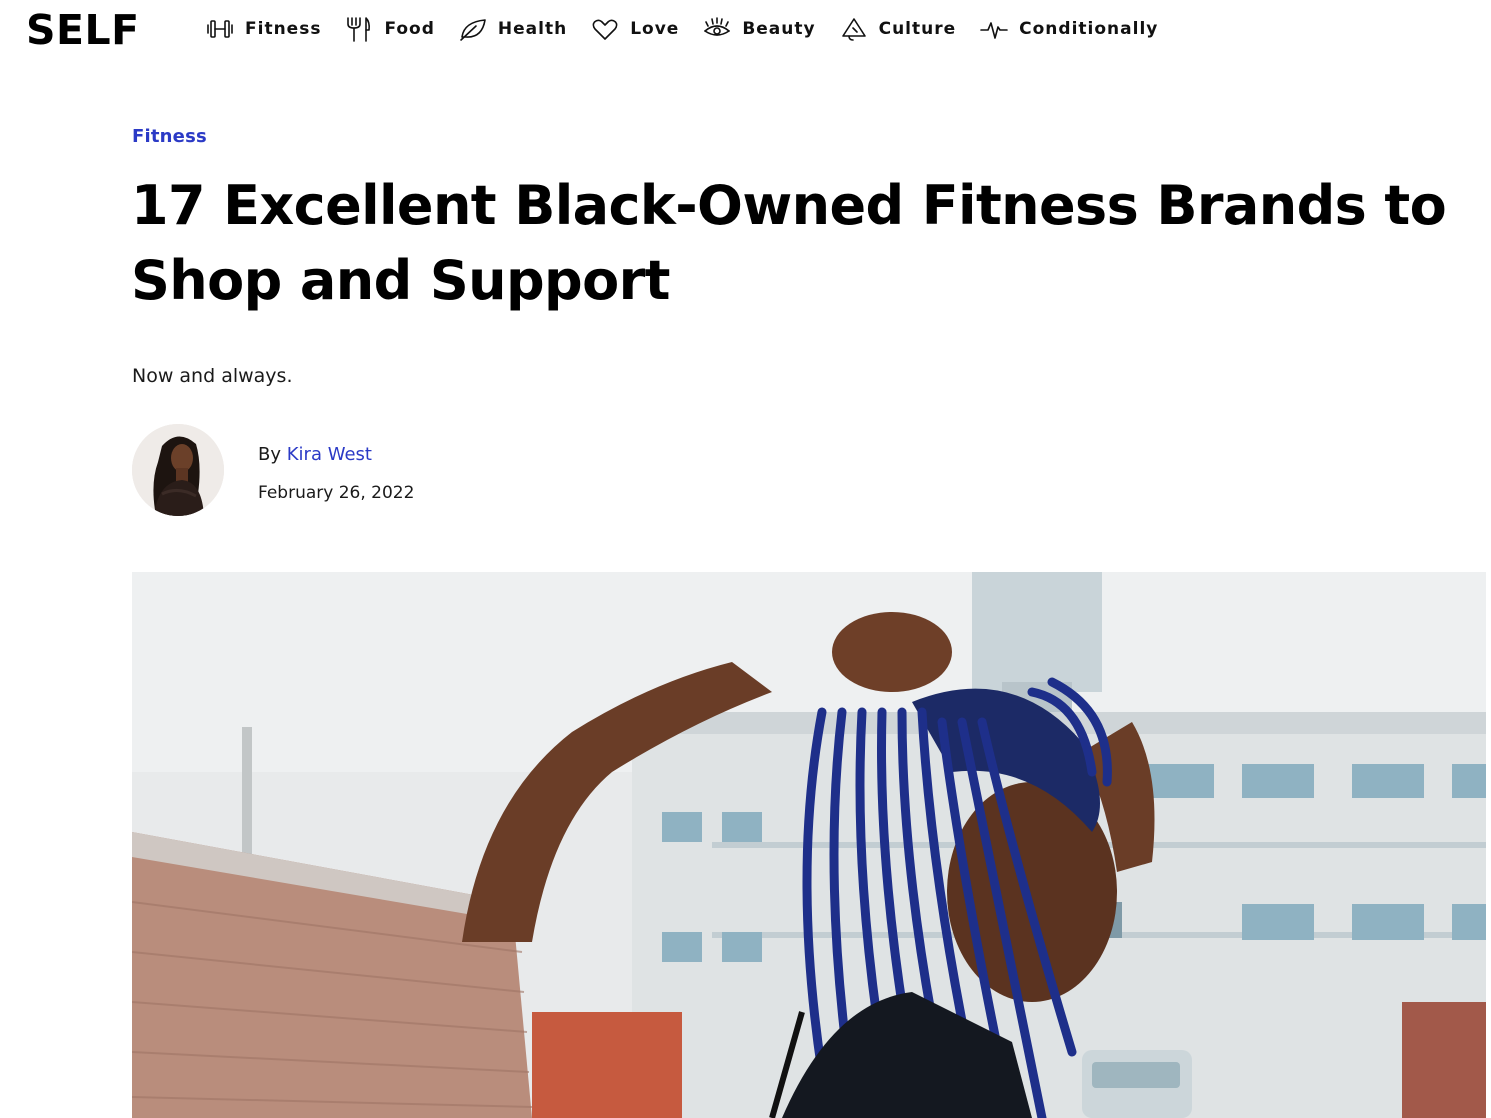 The height and width of the screenshot is (1118, 1491). What do you see at coordinates (212, 376) in the screenshot?
I see `article-dek: Now and always.` at bounding box center [212, 376].